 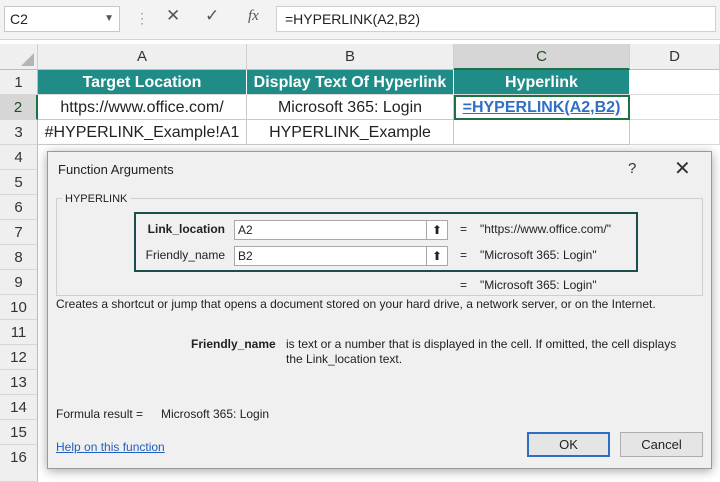 What do you see at coordinates (19, 207) in the screenshot?
I see `row-header-6: 6` at bounding box center [19, 207].